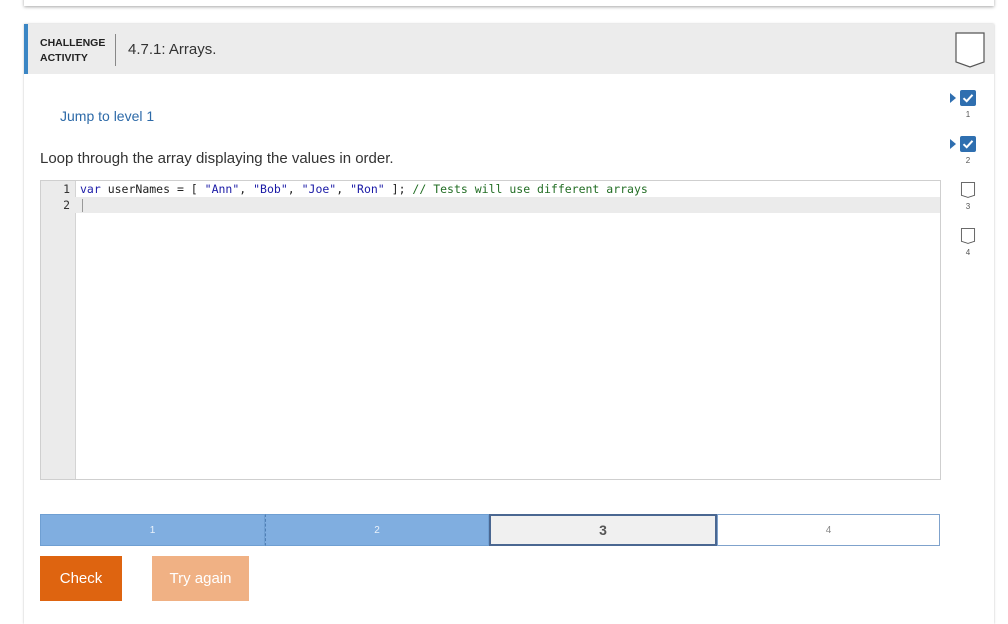  I want to click on activity-type-line1: CHALLENGE, so click(73, 43).